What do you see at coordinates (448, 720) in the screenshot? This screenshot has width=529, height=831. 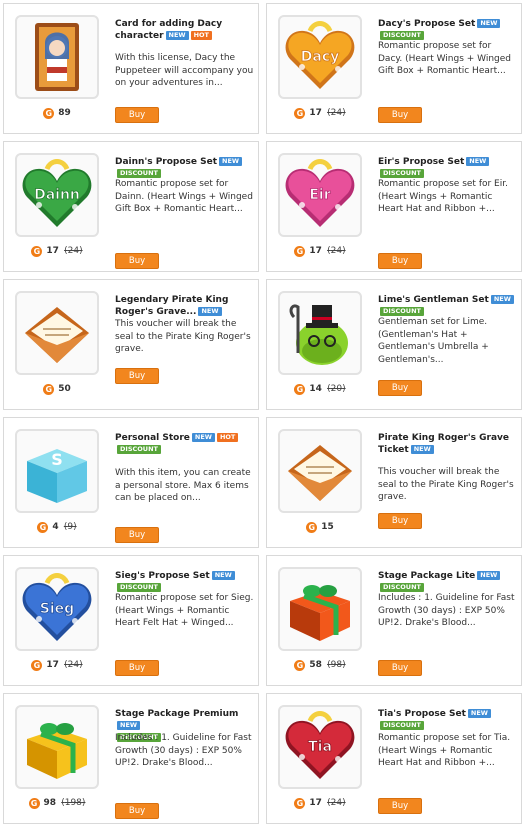 I see `item-title: Tia's Propose Set NEW DISCOUNT` at bounding box center [448, 720].